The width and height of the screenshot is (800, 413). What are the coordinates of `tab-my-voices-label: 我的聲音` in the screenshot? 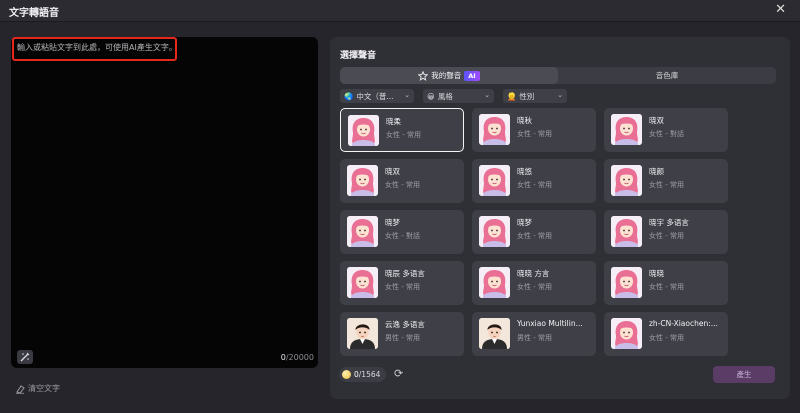 It's located at (446, 75).